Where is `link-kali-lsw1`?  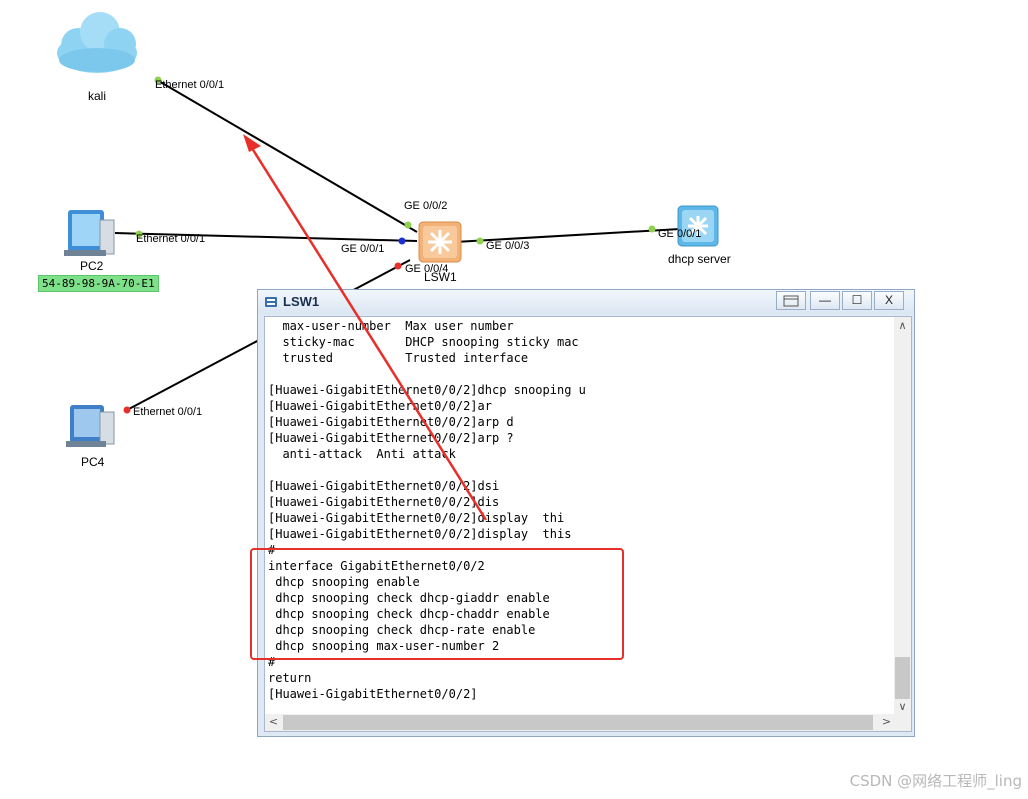
link-kali-lsw1 is located at coordinates (287, 156).